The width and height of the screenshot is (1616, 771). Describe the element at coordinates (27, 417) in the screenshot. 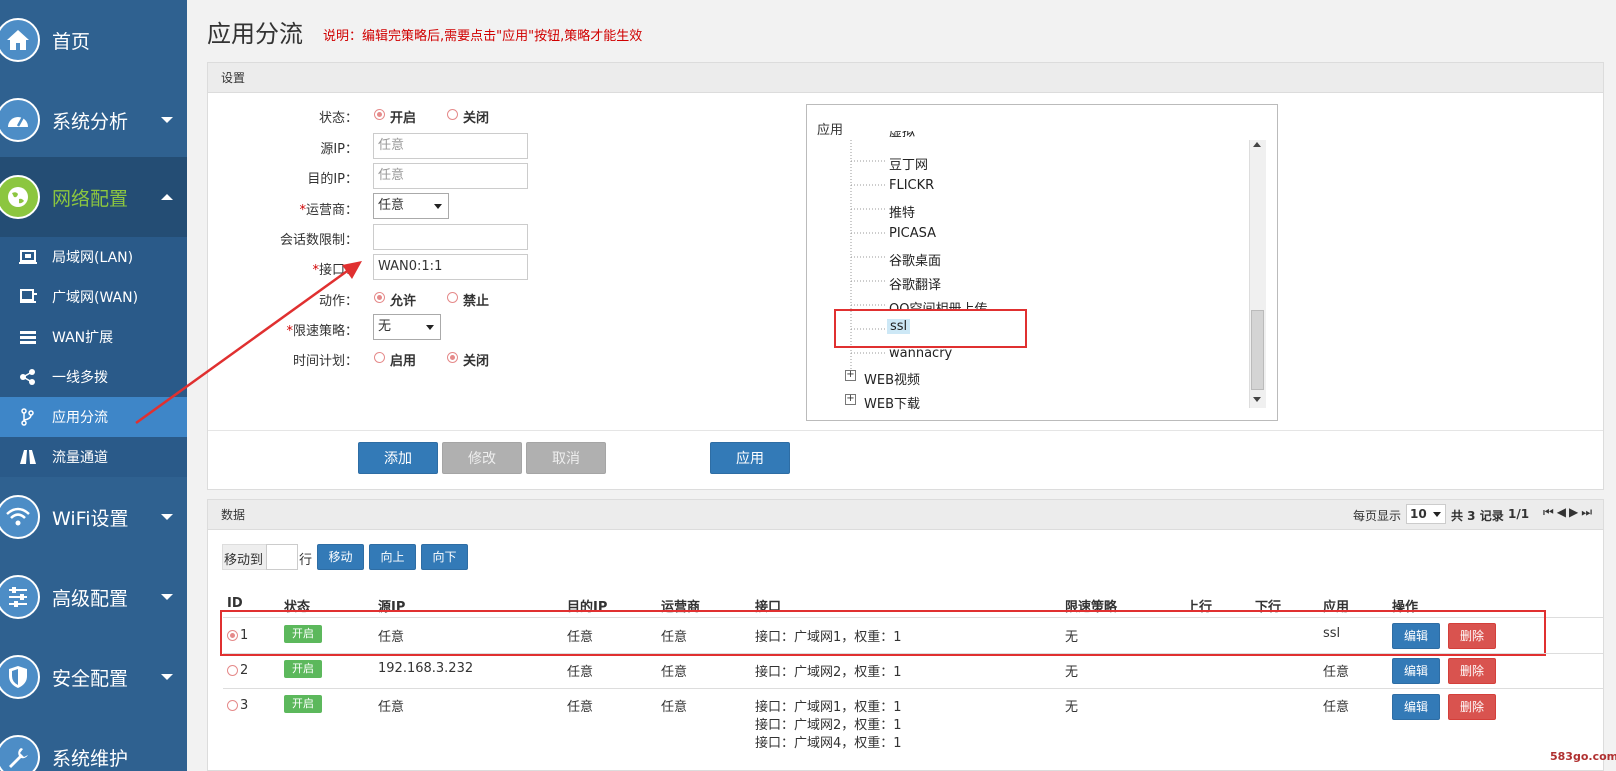

I see `branch-icon` at that location.